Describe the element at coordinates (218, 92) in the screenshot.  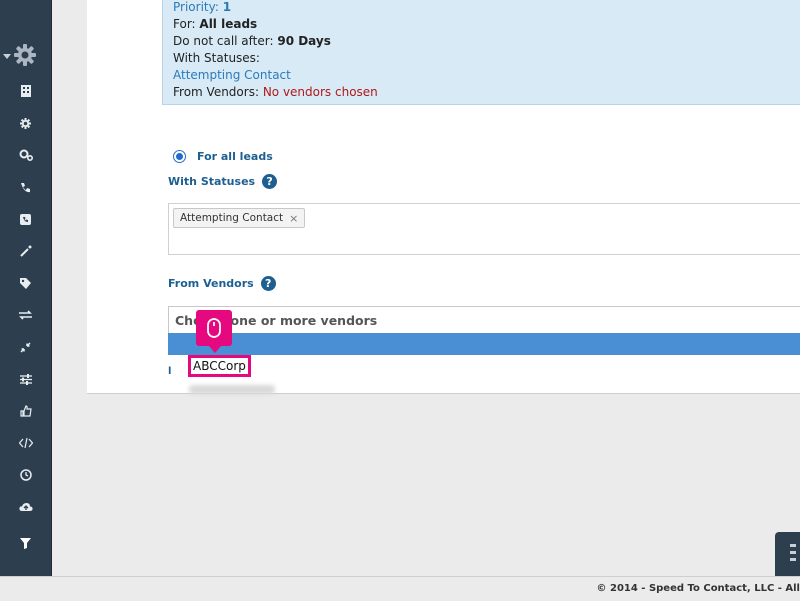
I see `vendors-label: From Vendors:` at that location.